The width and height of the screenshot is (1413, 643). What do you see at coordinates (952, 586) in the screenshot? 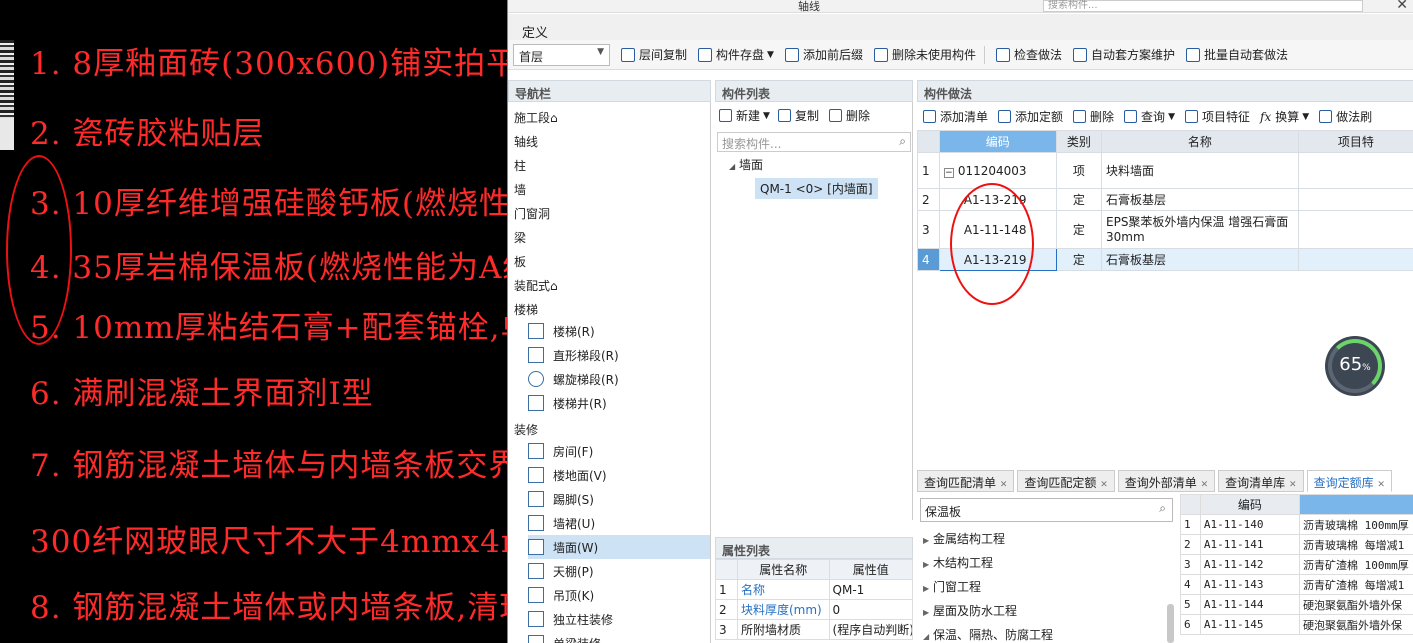
I see `tree-item-doors-windows: ▶ 门窗工程` at bounding box center [952, 586].